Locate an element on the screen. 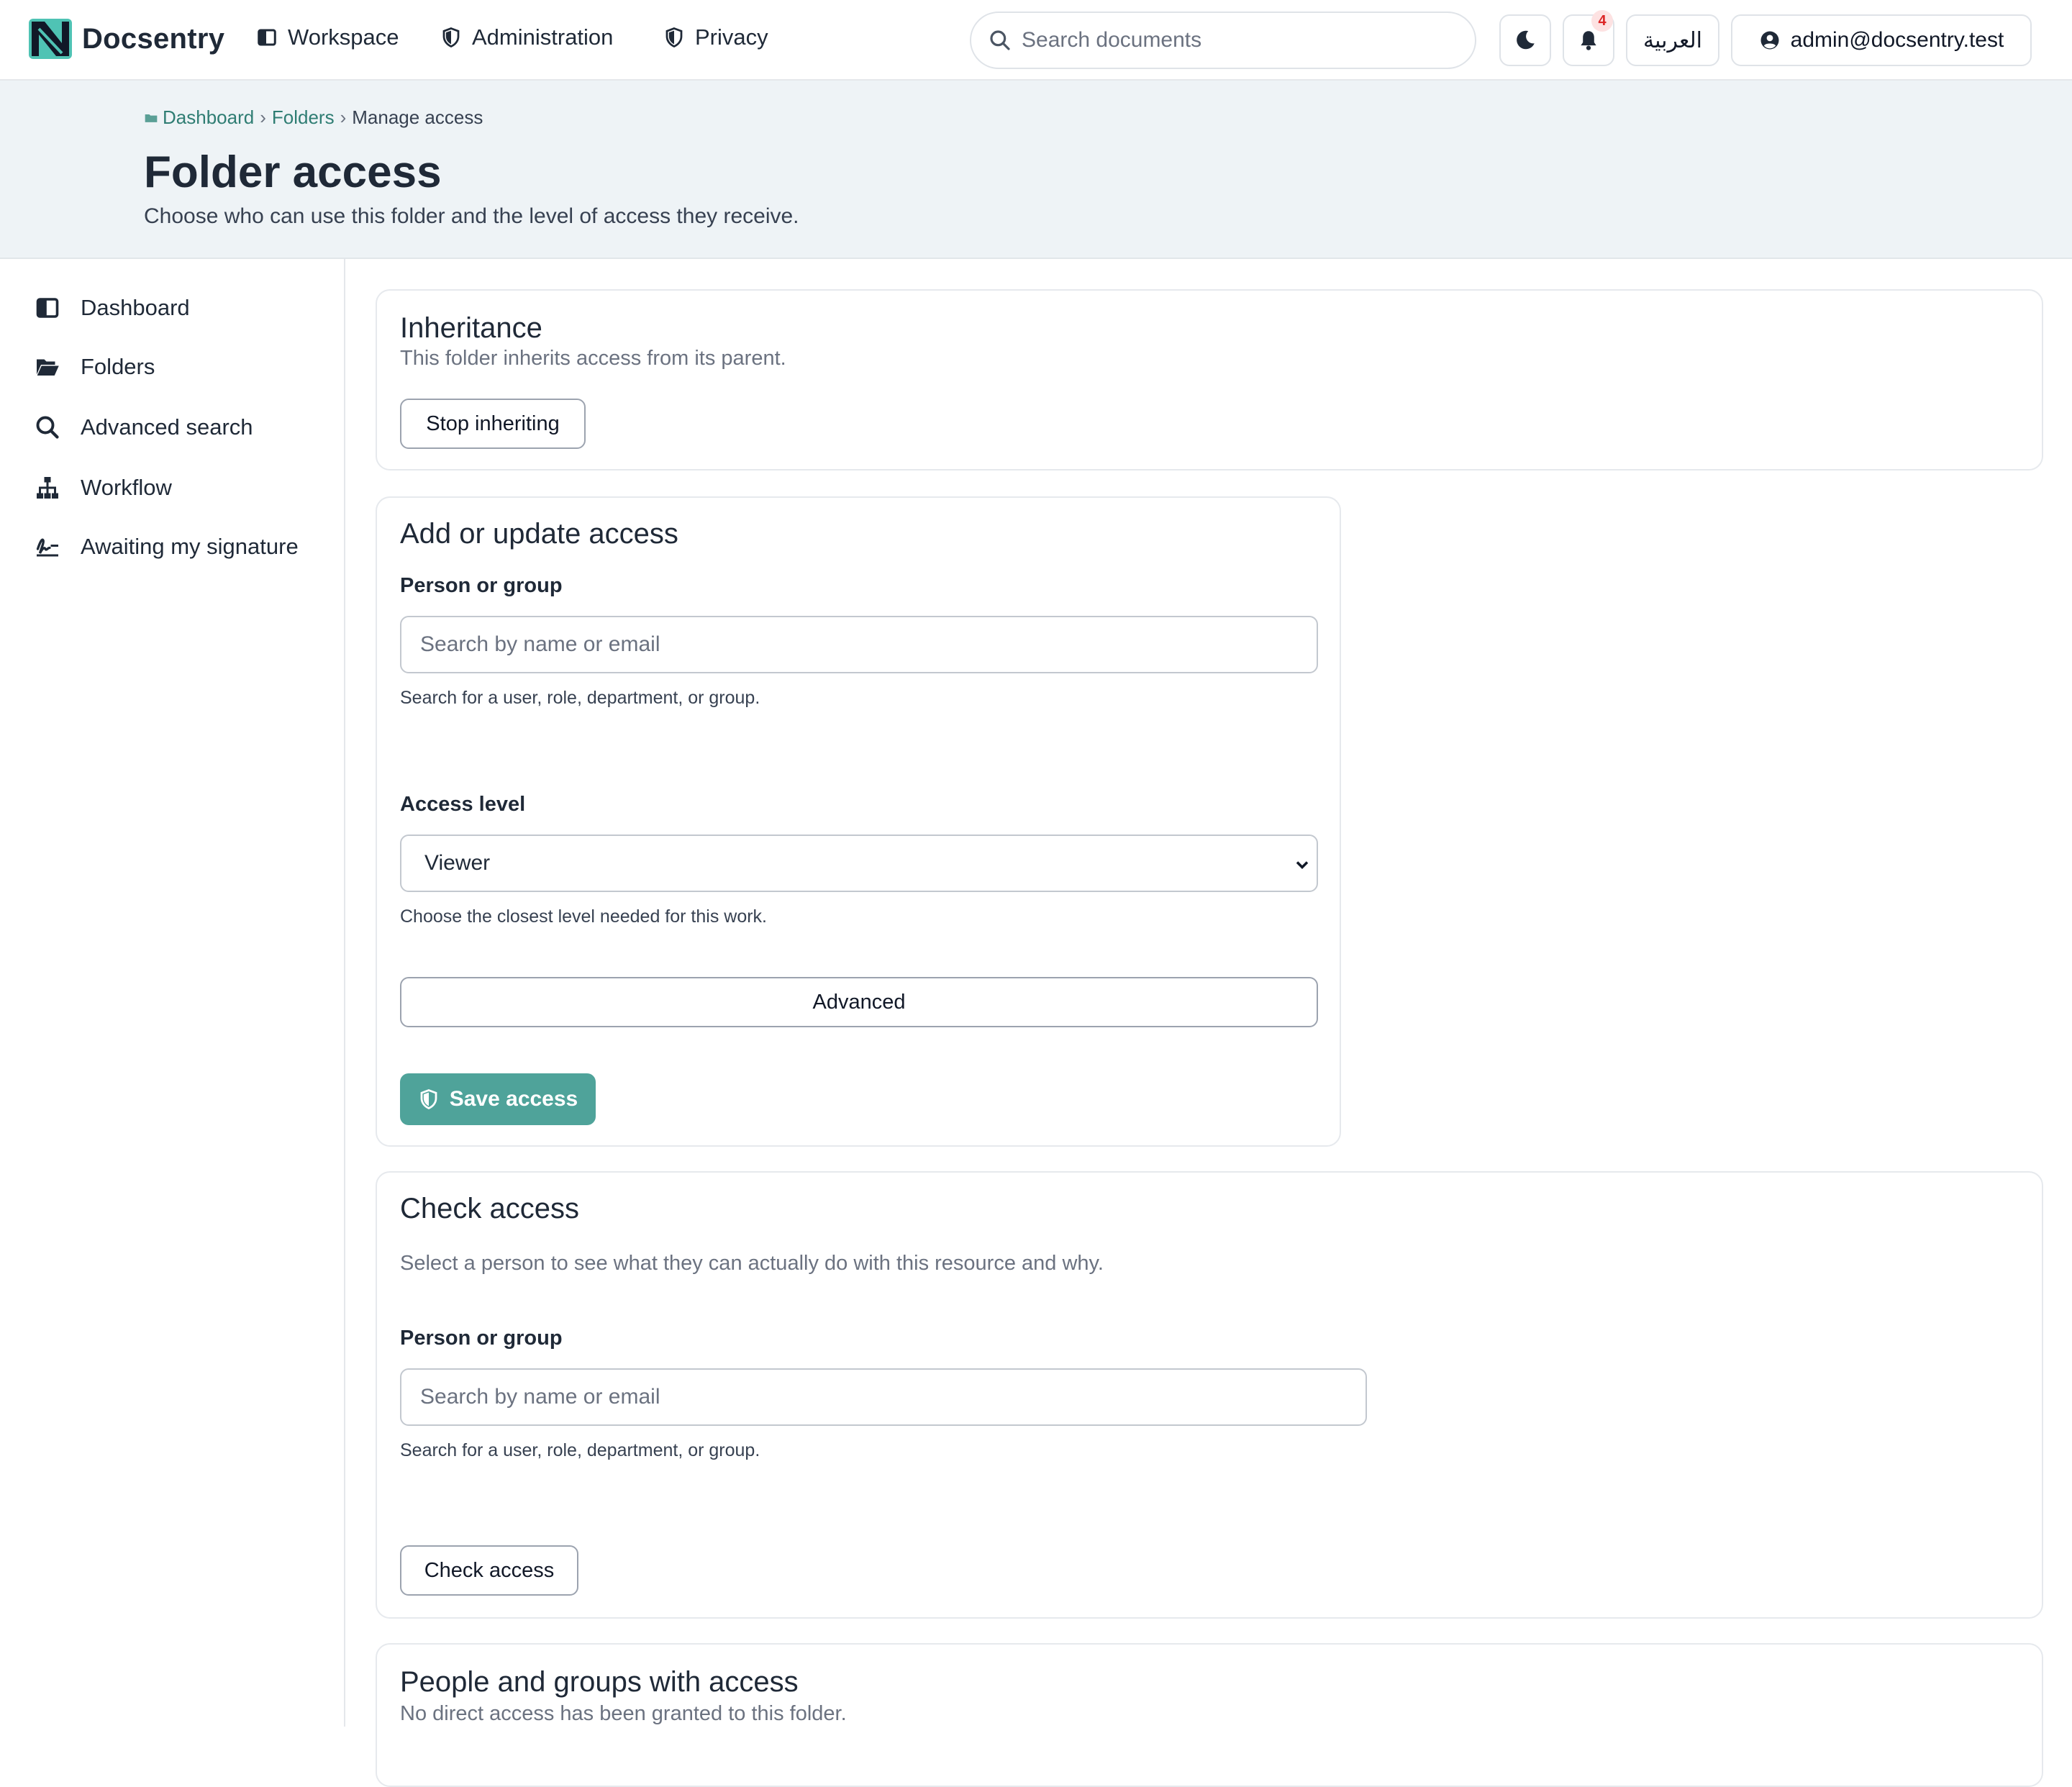 Image resolution: width=2072 pixels, height=1787 pixels. user-menu-button: admin@docsentry.test is located at coordinates (1881, 40).